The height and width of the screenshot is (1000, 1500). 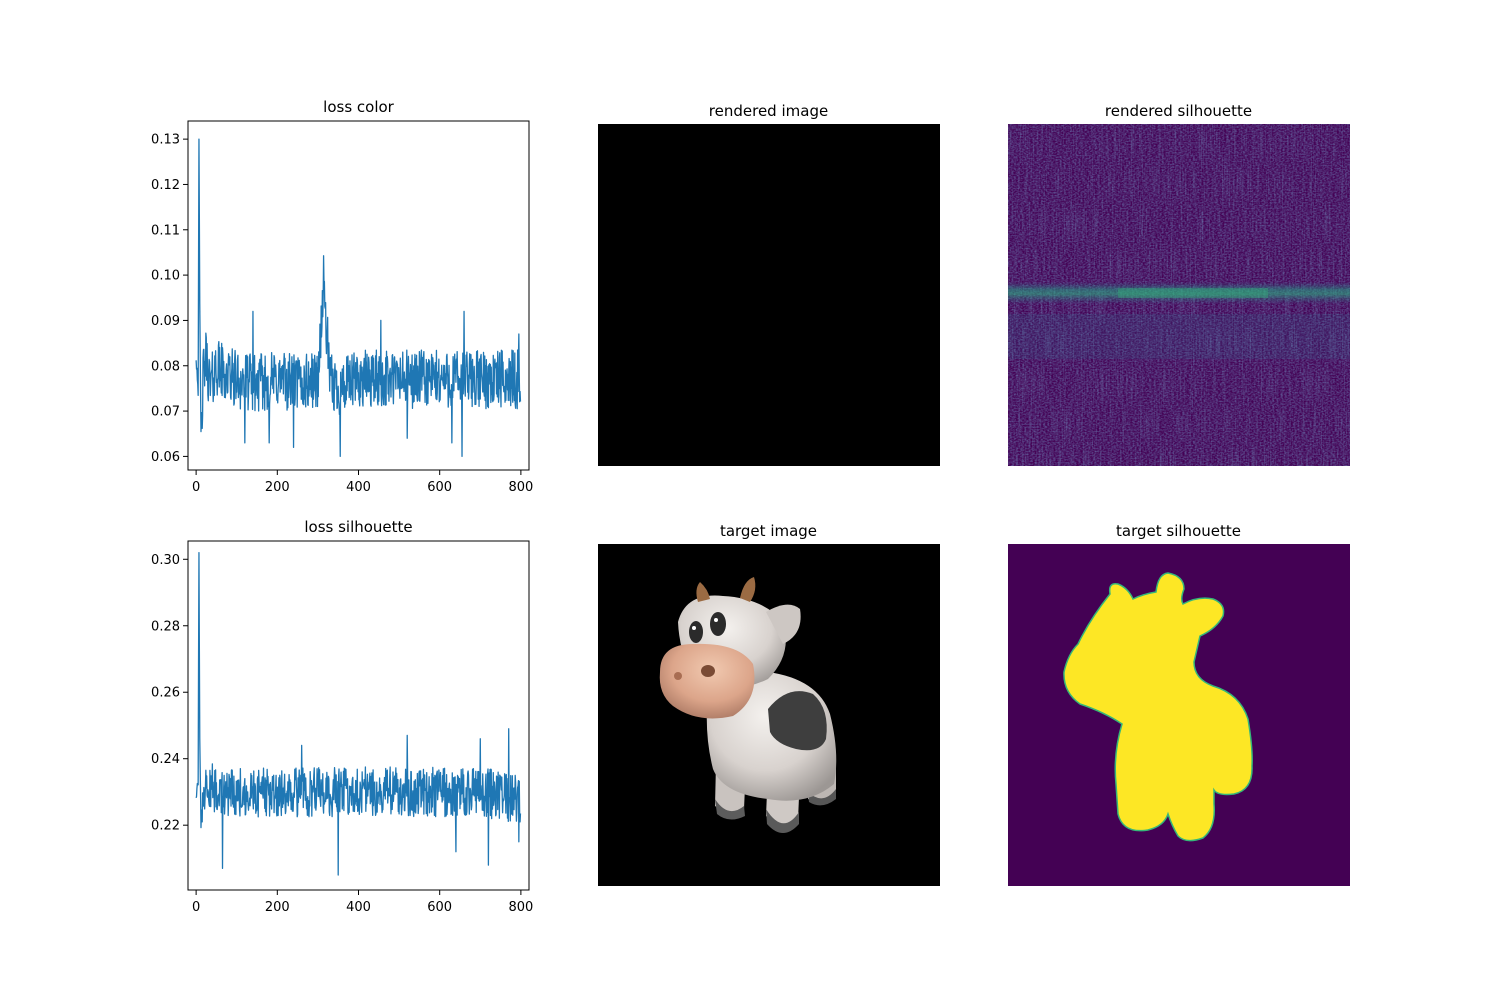 What do you see at coordinates (165, 412) in the screenshot?
I see `loss-color-y-tick-label: 0.07` at bounding box center [165, 412].